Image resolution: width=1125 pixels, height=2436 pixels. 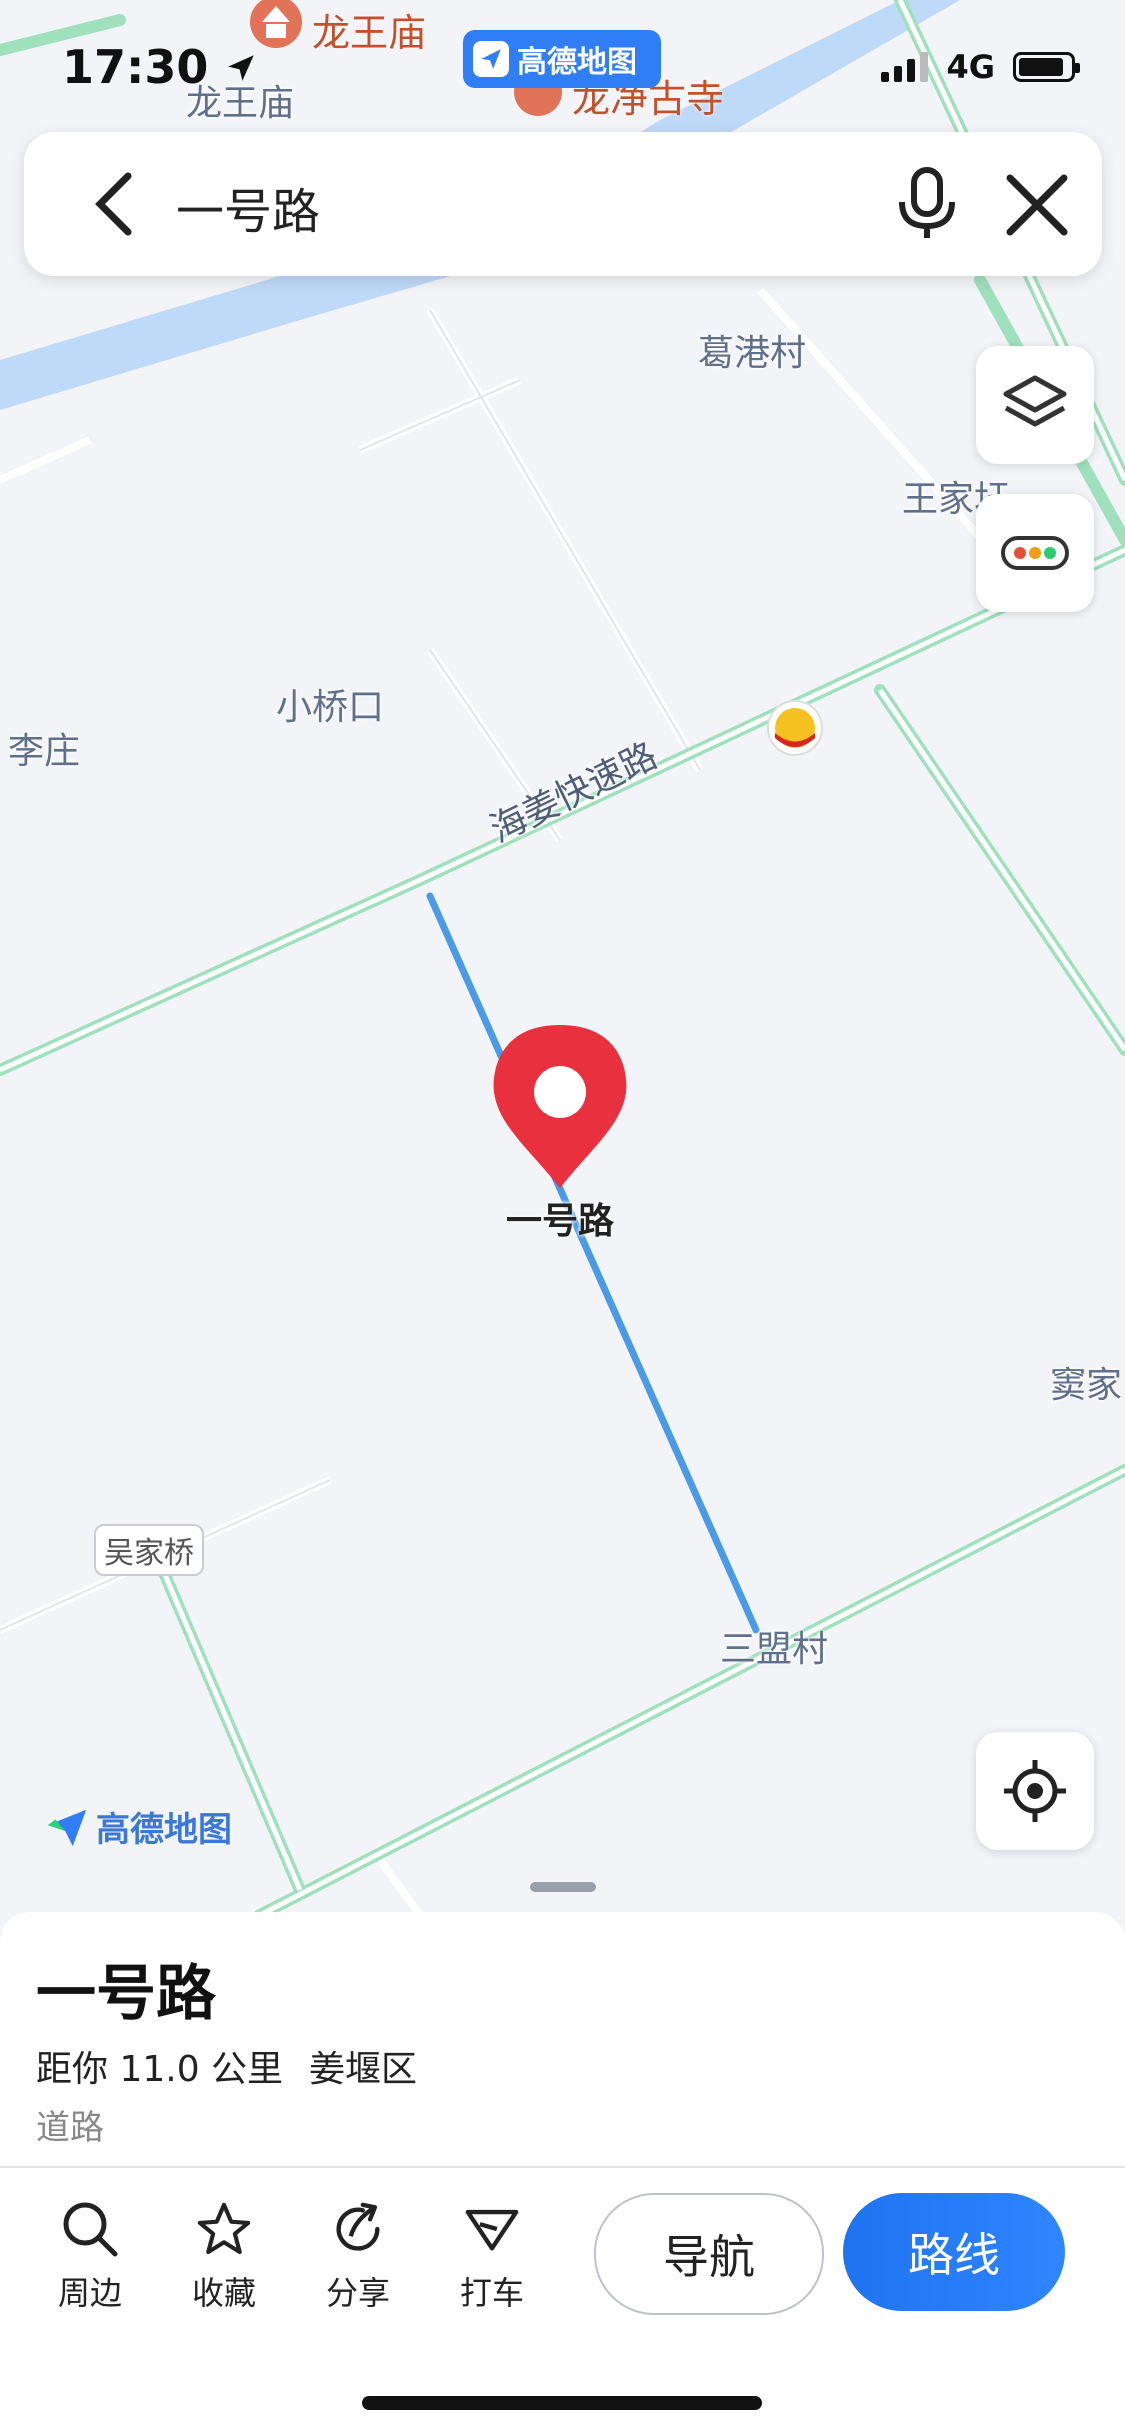 I want to click on map-label-doujia: 窦家, so click(x=1086, y=1385).